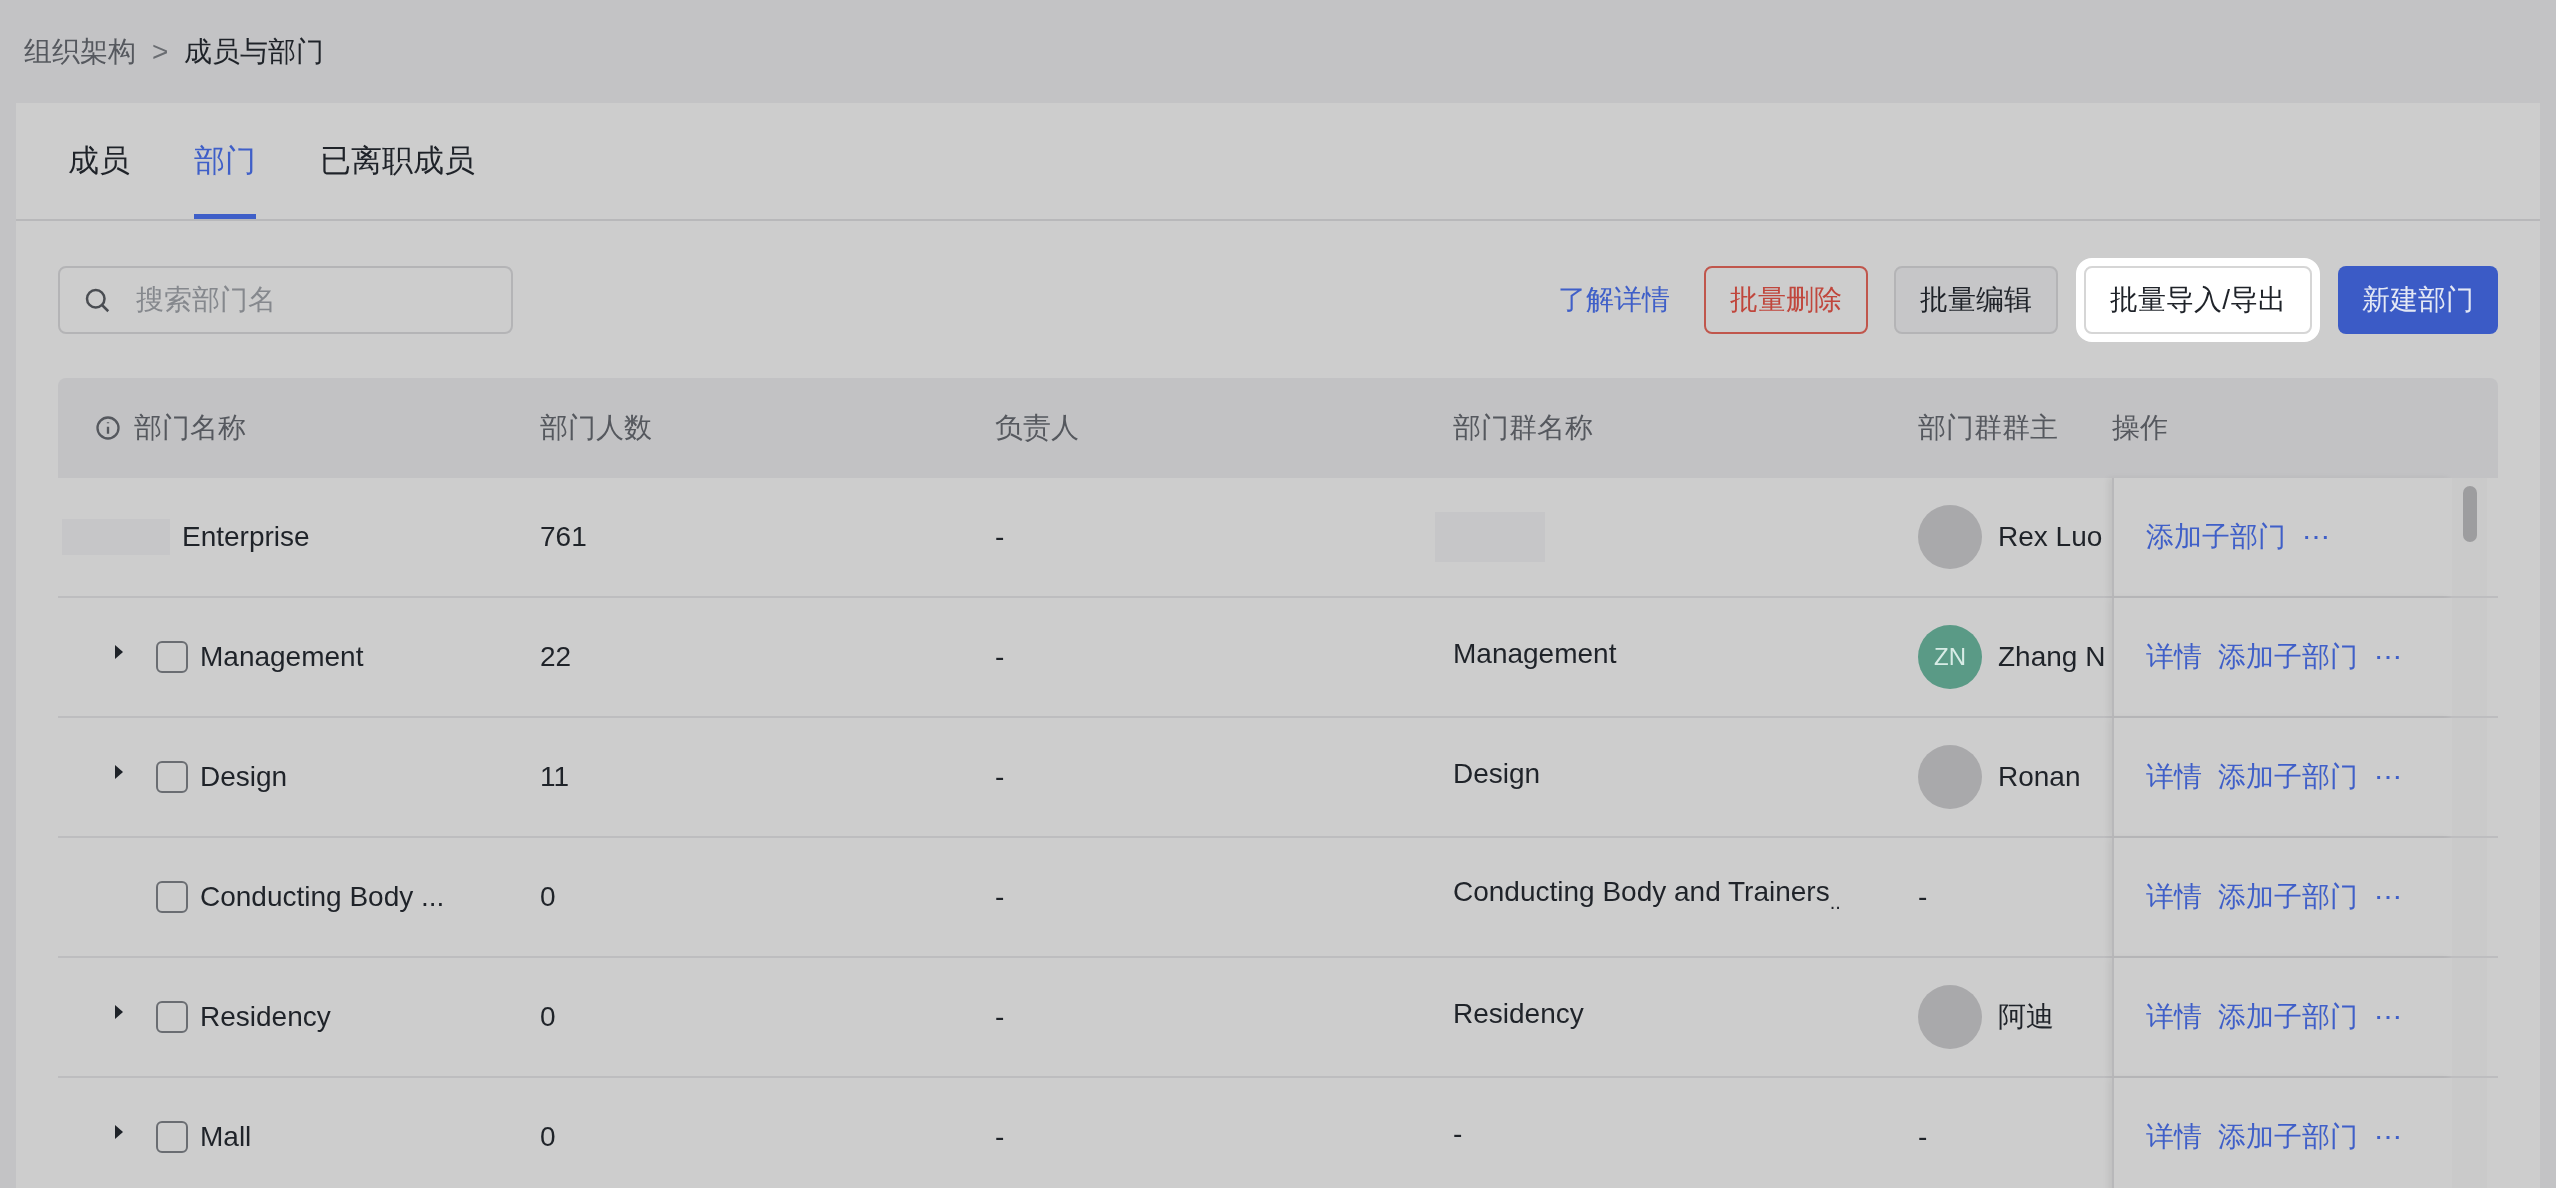 This screenshot has width=2556, height=1188. What do you see at coordinates (1614, 299) in the screenshot?
I see `learn-more-link: 了解详情` at bounding box center [1614, 299].